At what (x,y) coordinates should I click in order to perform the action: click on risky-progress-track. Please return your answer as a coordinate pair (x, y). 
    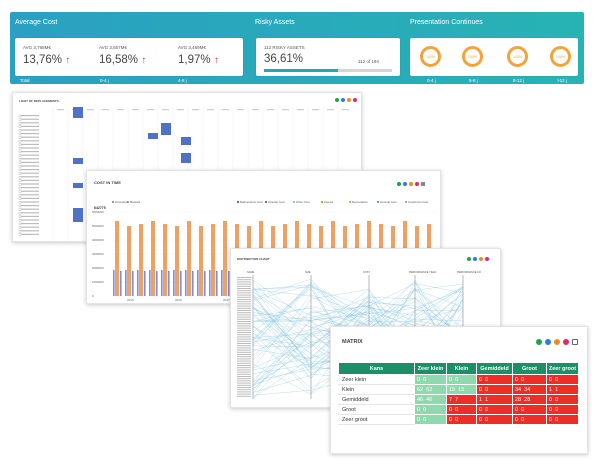
    Looking at the image, I should click on (328, 70).